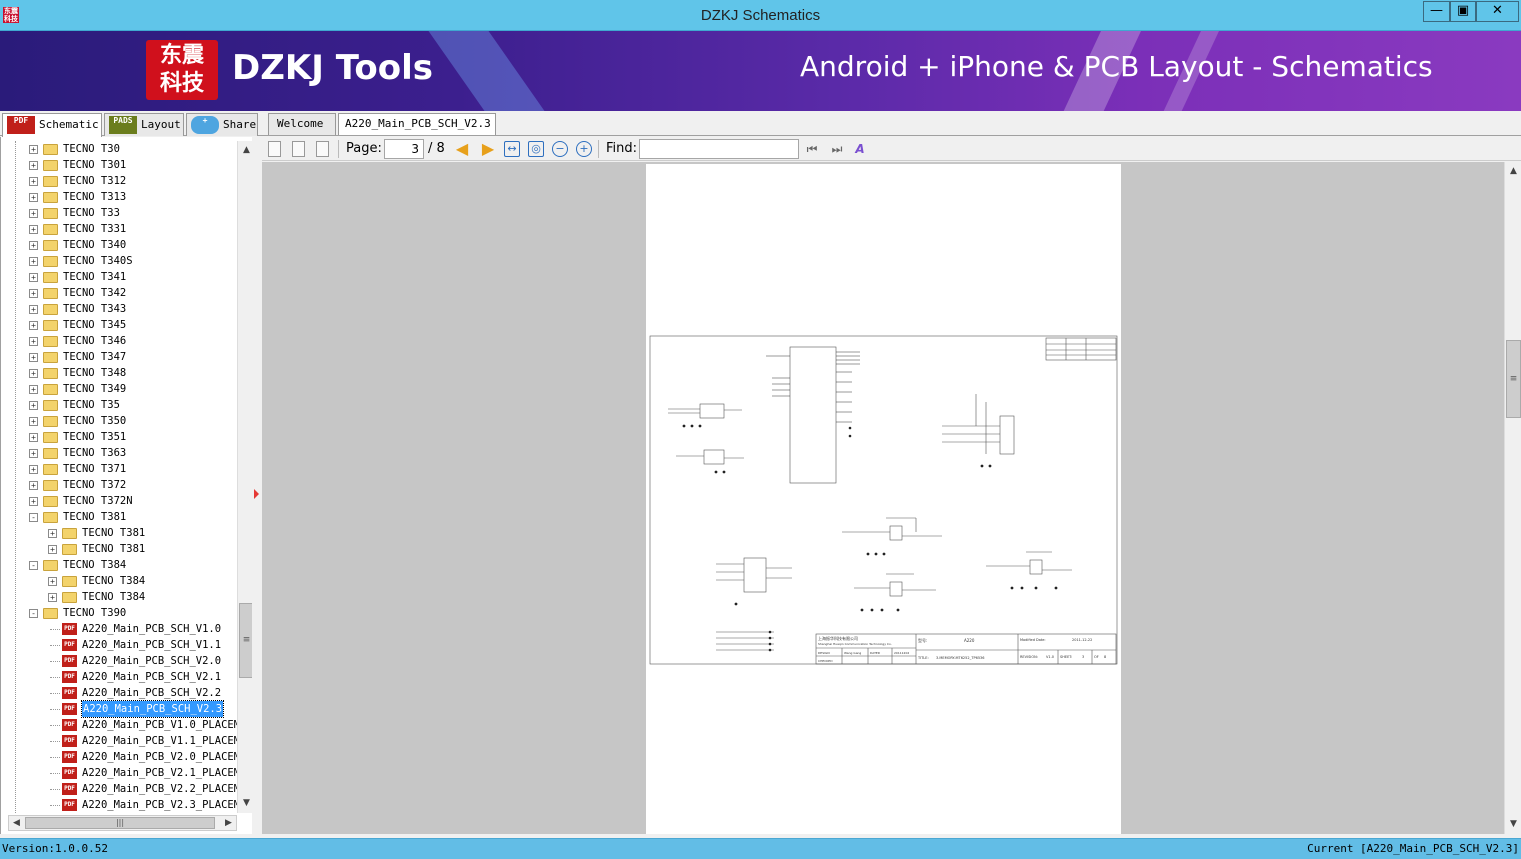  I want to click on find-previous-button: ⏮, so click(812, 149).